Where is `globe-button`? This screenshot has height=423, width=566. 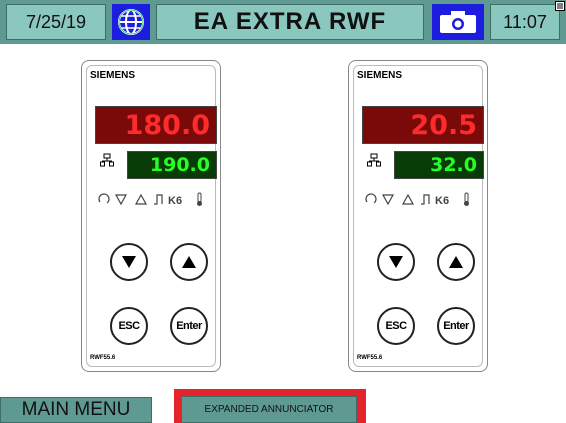 globe-button is located at coordinates (131, 22).